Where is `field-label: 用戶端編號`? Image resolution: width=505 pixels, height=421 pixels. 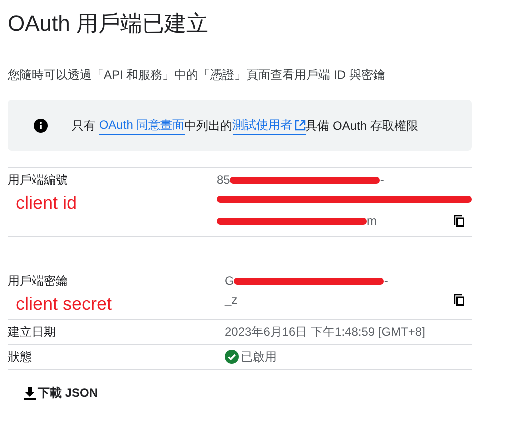 field-label: 用戶端編號 is located at coordinates (38, 180).